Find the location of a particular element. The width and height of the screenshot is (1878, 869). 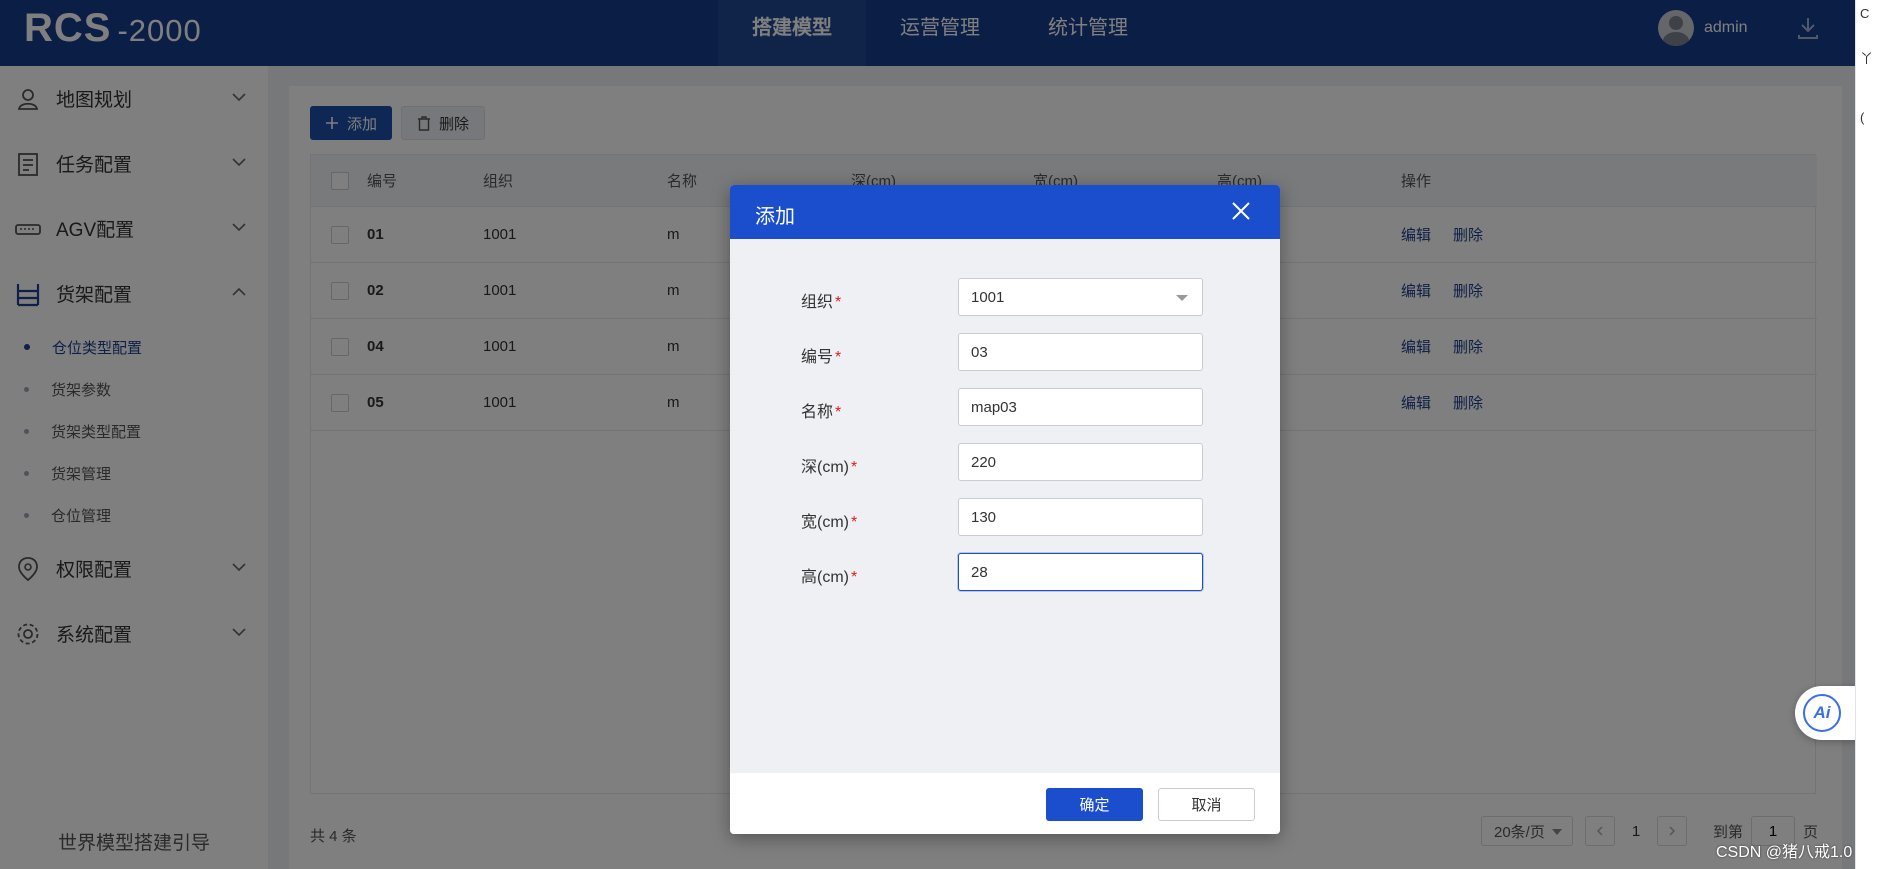

form-row-depth: 深(cm) * is located at coordinates (1005, 463).